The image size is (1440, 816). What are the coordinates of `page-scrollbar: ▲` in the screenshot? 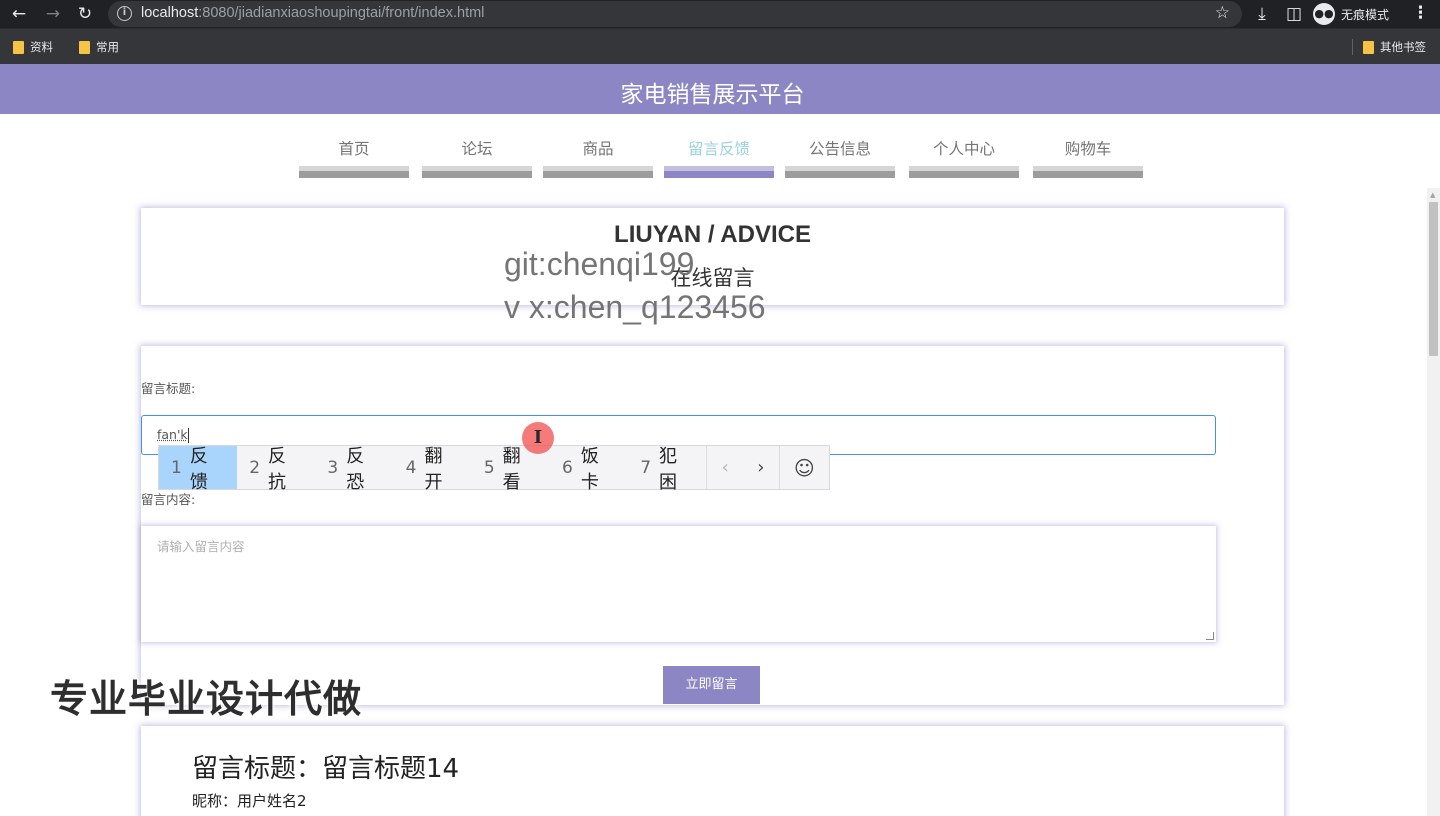 It's located at (1433, 502).